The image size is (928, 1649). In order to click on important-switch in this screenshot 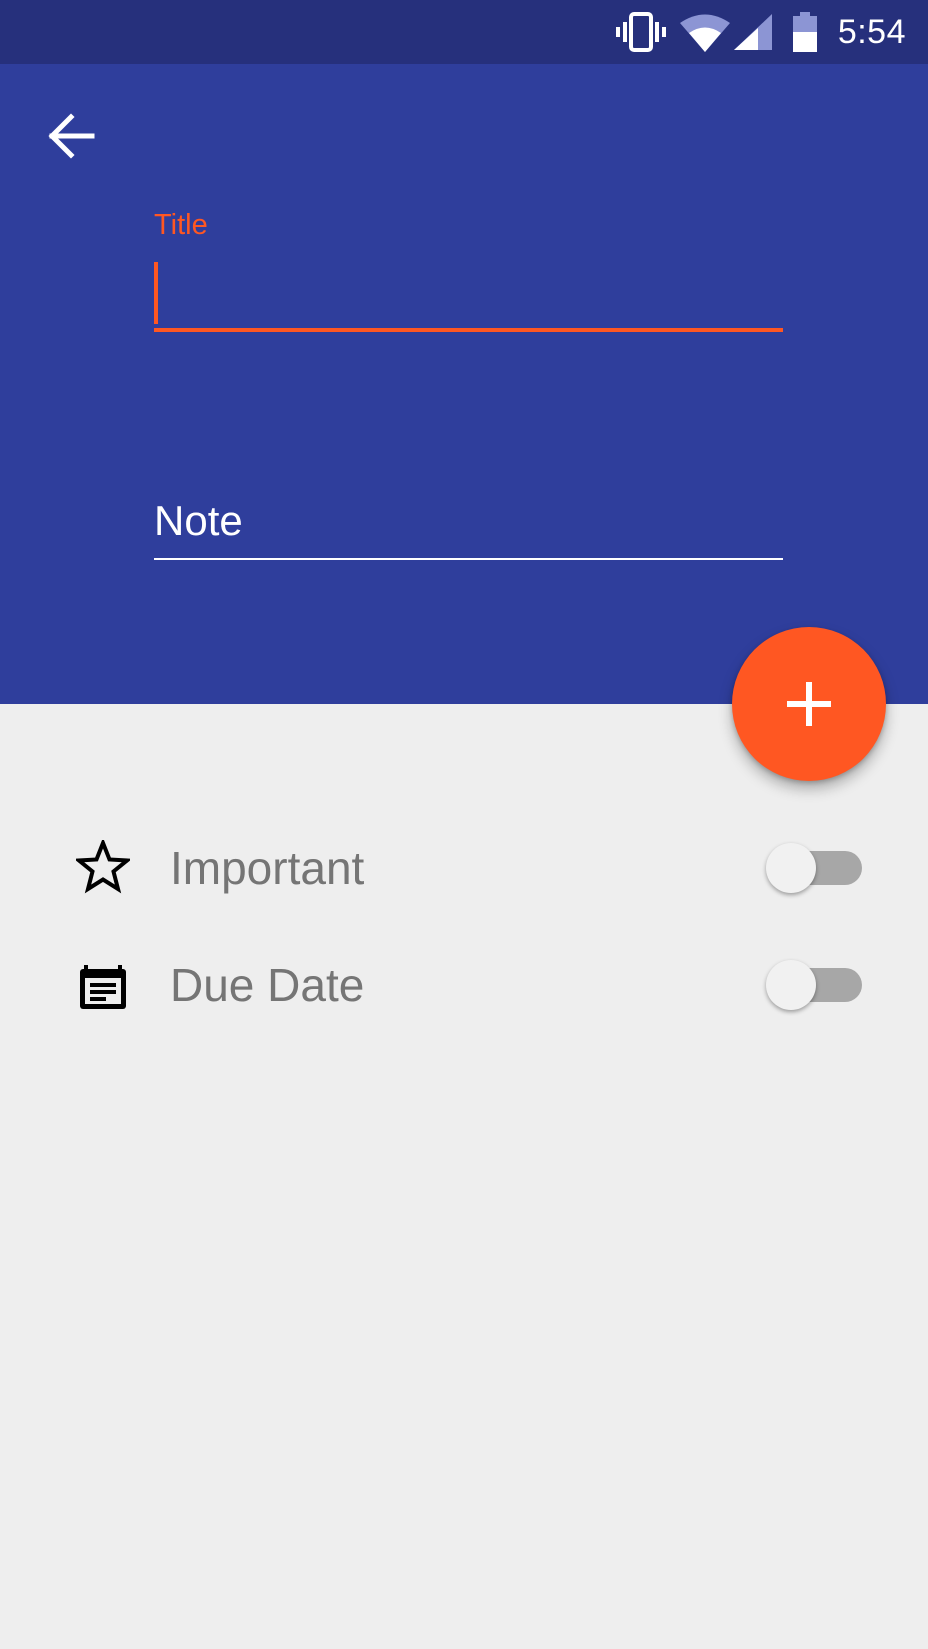, I will do `click(814, 868)`.